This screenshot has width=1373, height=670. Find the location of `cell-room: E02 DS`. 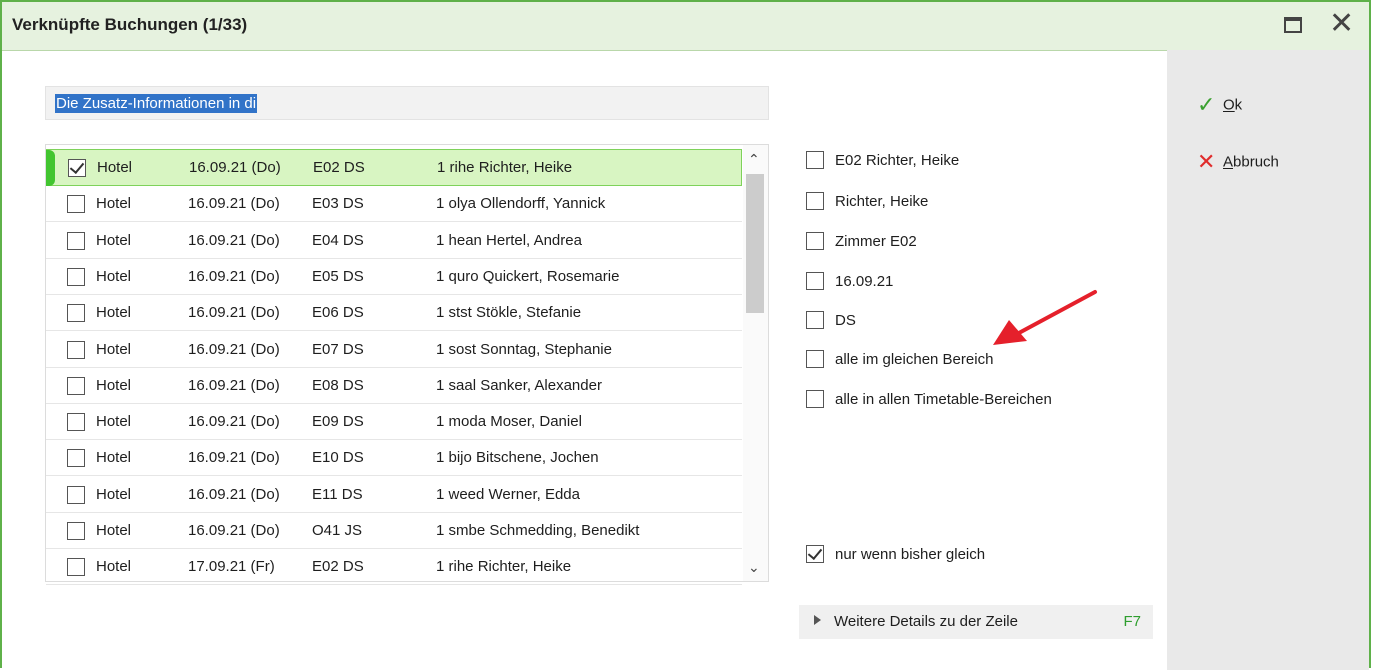

cell-room: E02 DS is located at coordinates (339, 167).